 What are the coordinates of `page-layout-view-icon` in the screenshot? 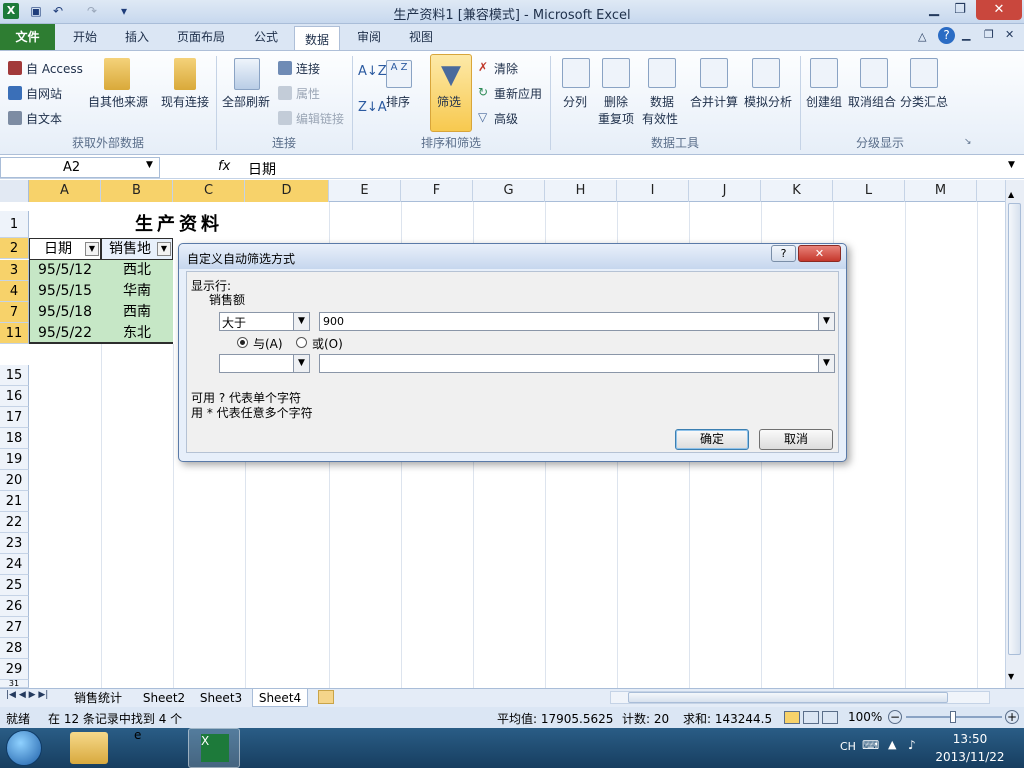 It's located at (811, 717).